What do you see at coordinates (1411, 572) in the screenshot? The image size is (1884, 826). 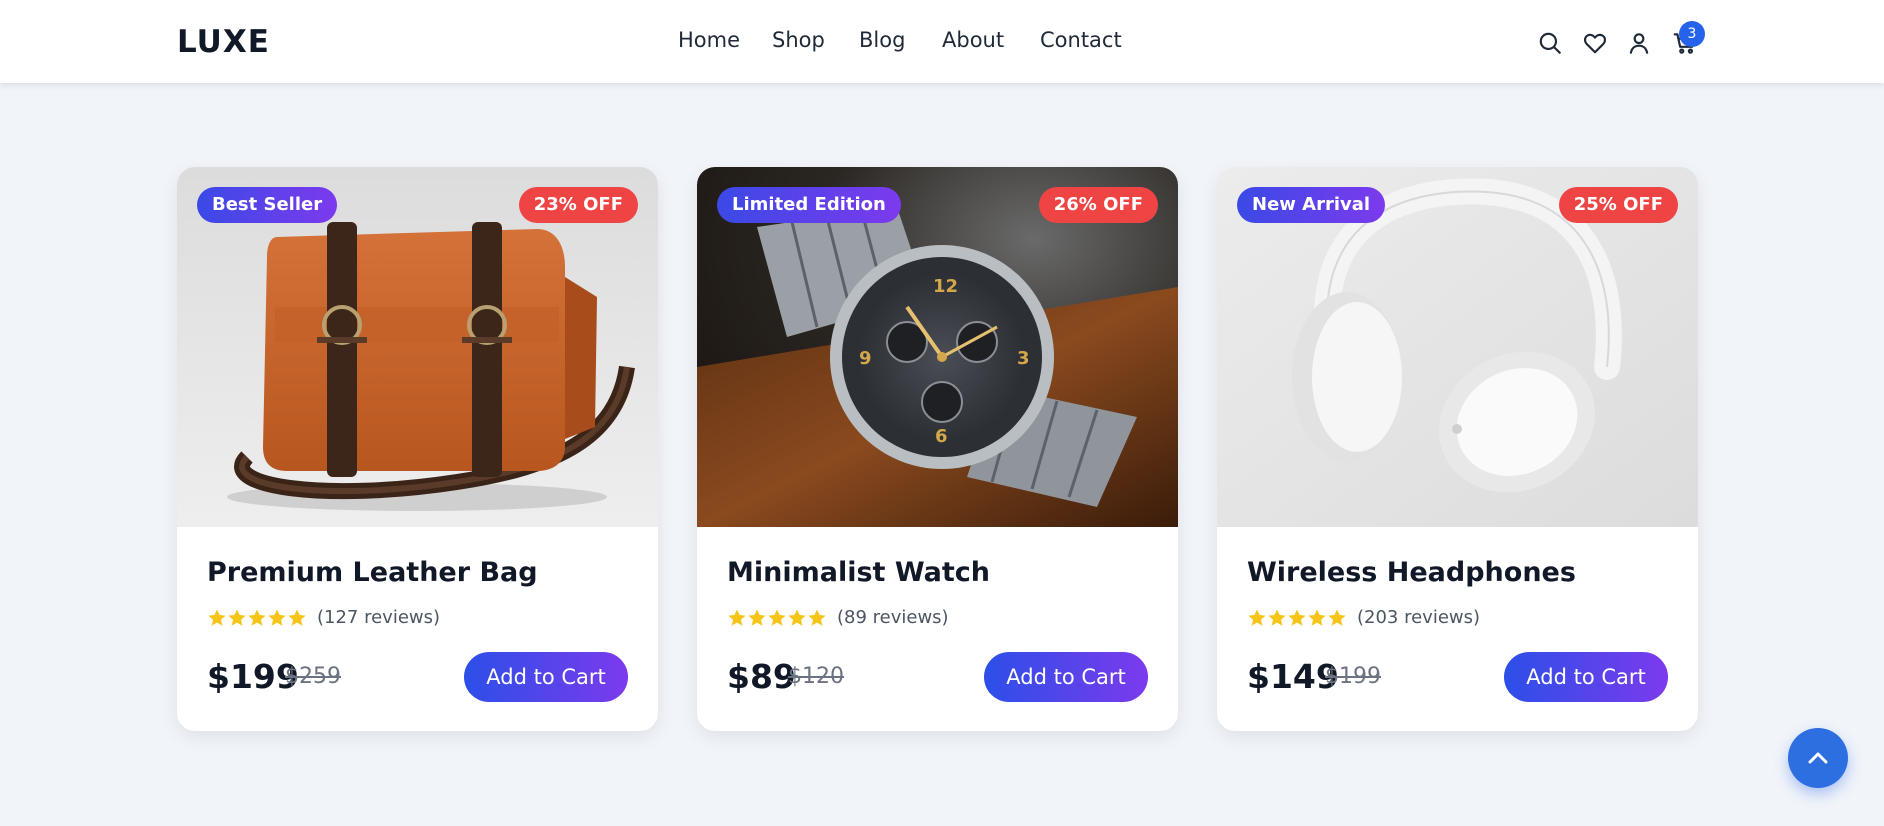 I see `product-title: Wireless Headphones` at bounding box center [1411, 572].